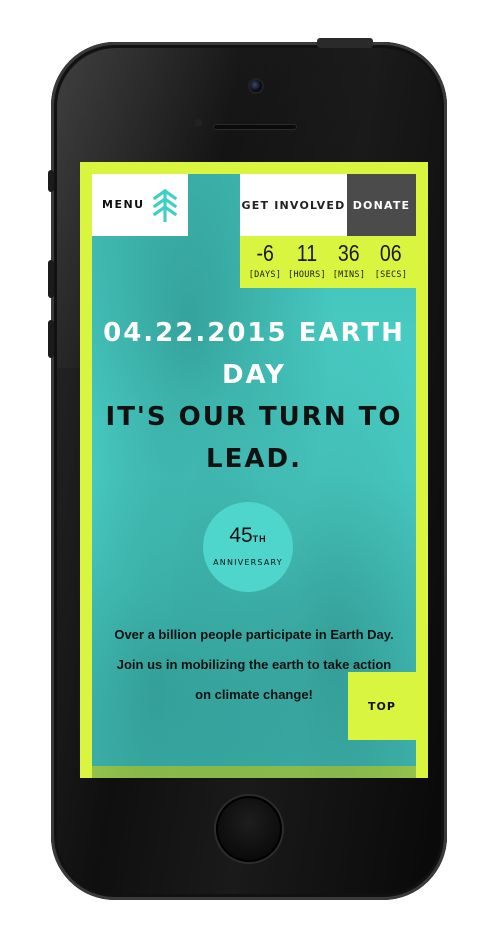 The height and width of the screenshot is (943, 500). What do you see at coordinates (293, 205) in the screenshot?
I see `get-involved-button: GET INVOLVED` at bounding box center [293, 205].